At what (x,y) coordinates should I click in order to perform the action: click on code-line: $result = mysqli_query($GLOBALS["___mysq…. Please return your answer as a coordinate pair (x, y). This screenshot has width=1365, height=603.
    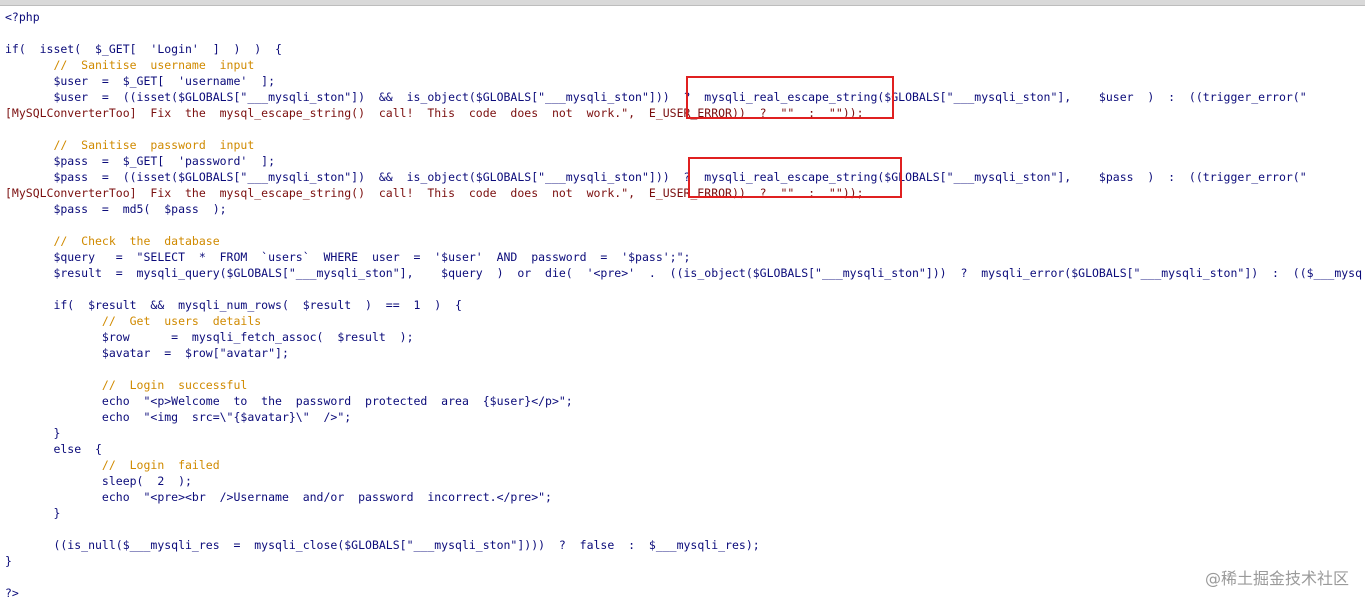
    Looking at the image, I should click on (684, 273).